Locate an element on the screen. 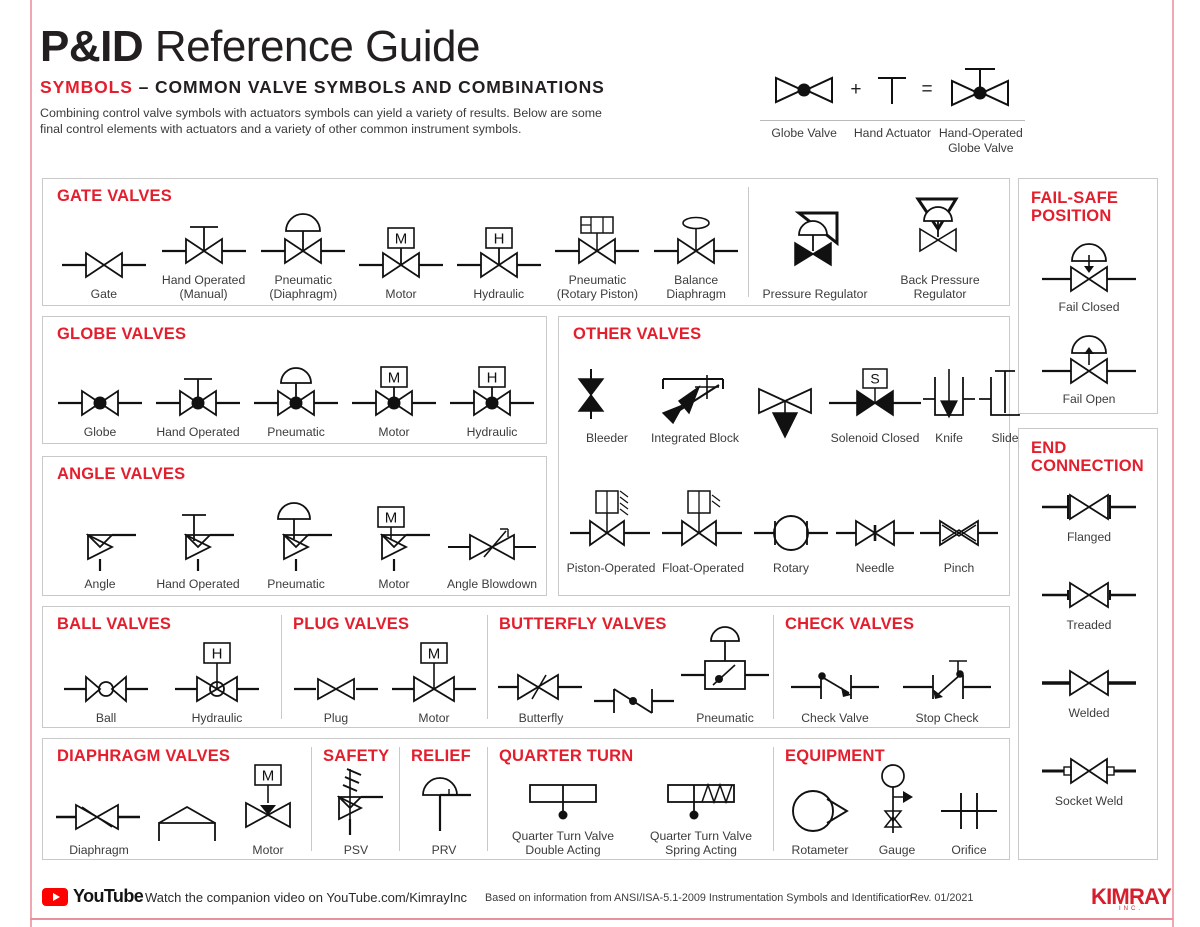 Image resolution: width=1200 pixels, height=927 pixels. gate-pneumatic-rotary-piston-icon is located at coordinates (597, 240).